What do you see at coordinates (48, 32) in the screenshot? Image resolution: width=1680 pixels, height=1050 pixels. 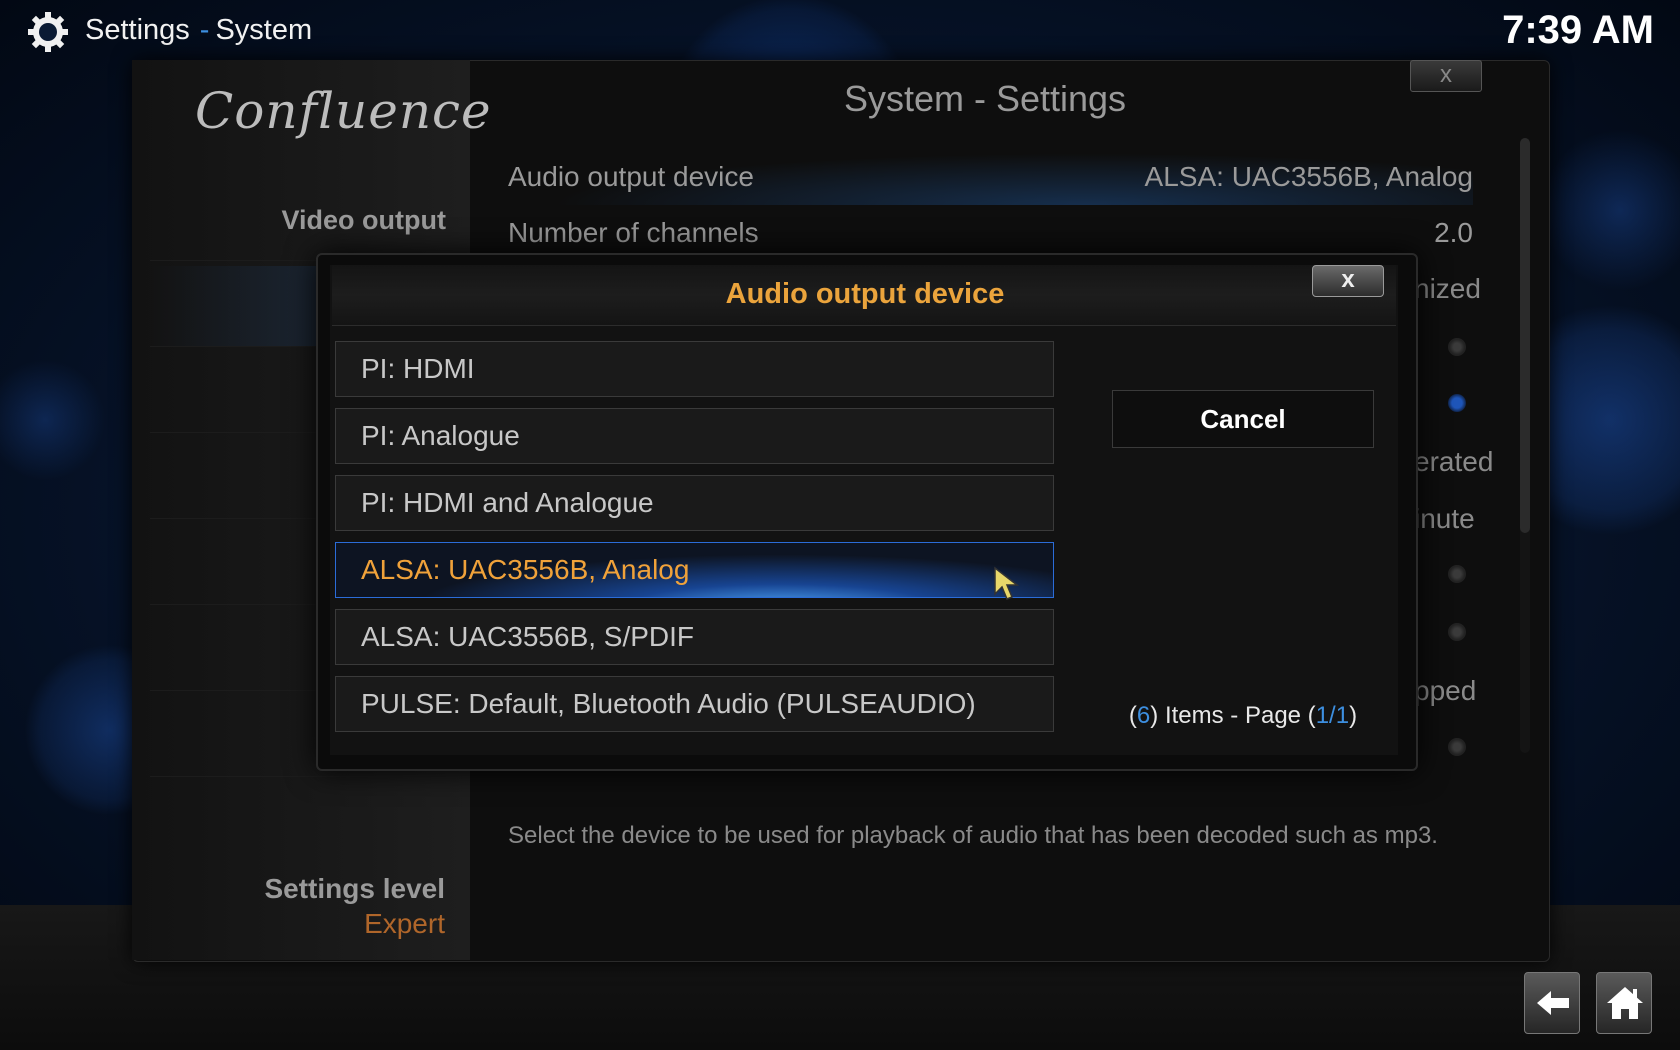 I see `gear-icon` at bounding box center [48, 32].